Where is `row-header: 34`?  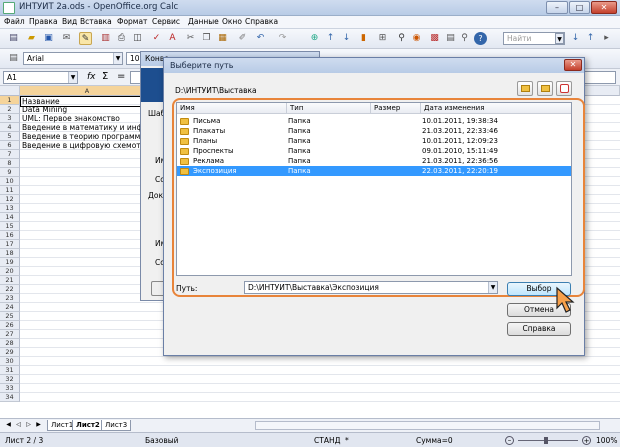 row-header: 34 is located at coordinates (10, 397).